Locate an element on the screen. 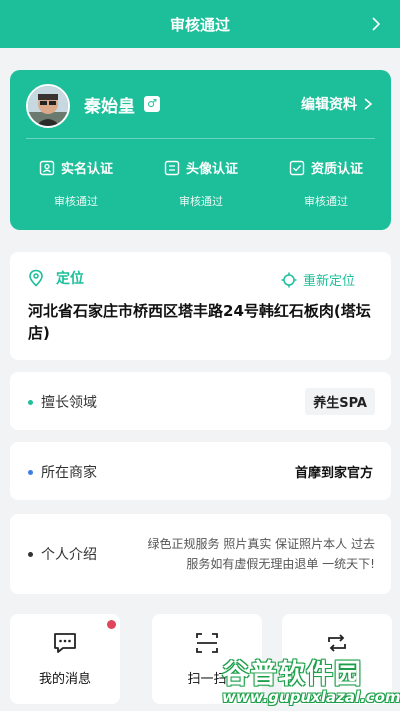  merchant-value: 首摩到家官方 is located at coordinates (333, 473).